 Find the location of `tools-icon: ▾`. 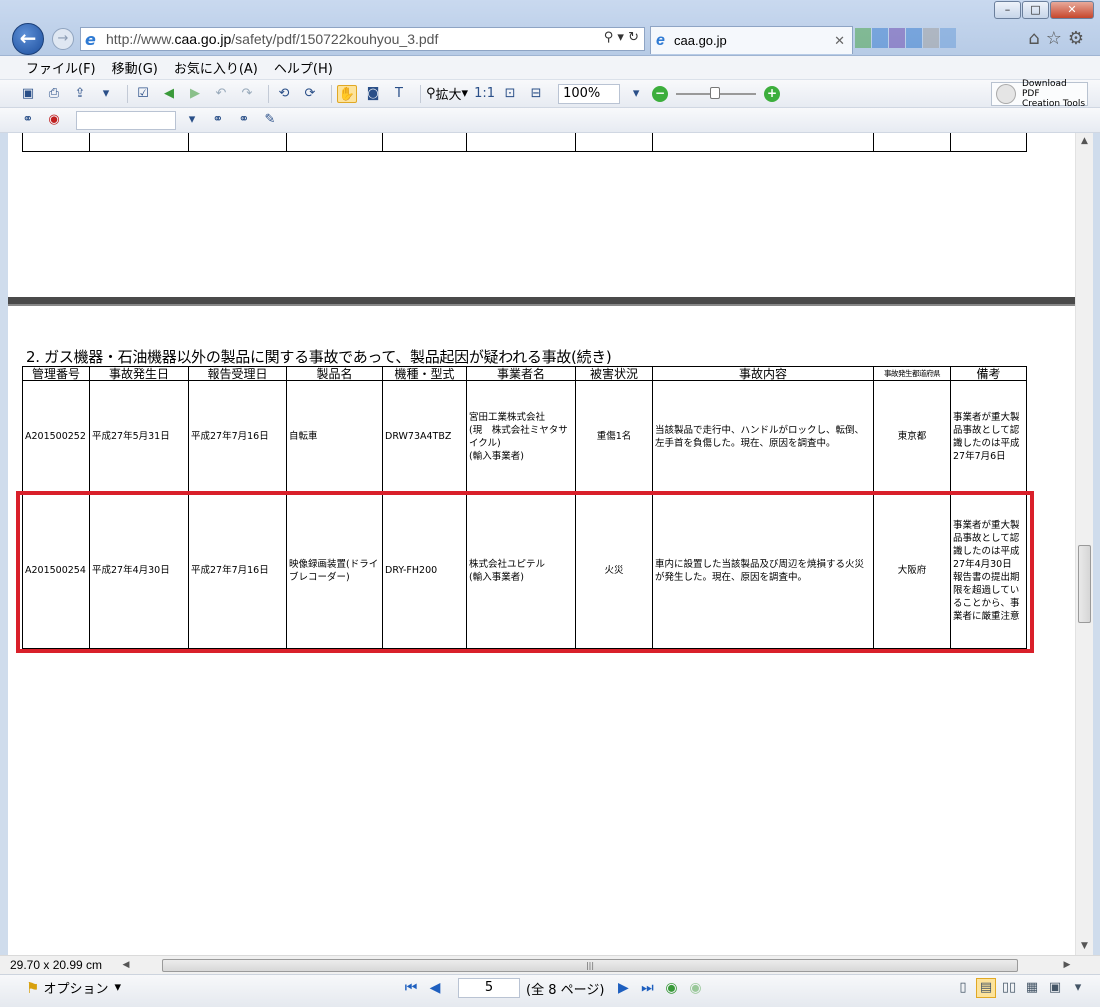

tools-icon: ▾ is located at coordinates (106, 94).